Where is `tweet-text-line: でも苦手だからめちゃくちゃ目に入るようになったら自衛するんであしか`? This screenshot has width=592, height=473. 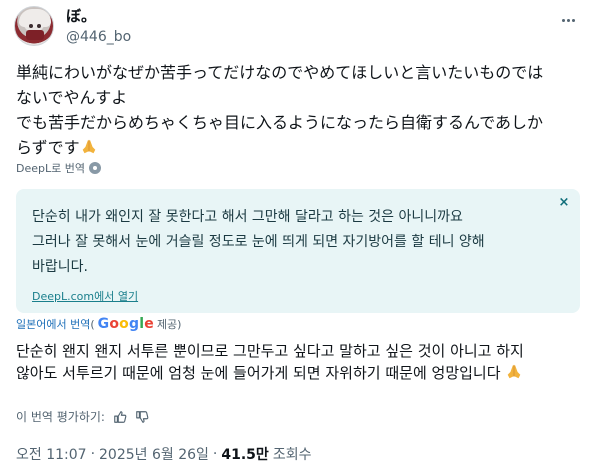
tweet-text-line: でも苦手だからめちゃくちゃ目に入るようになったら自衛するんであしか is located at coordinates (280, 122).